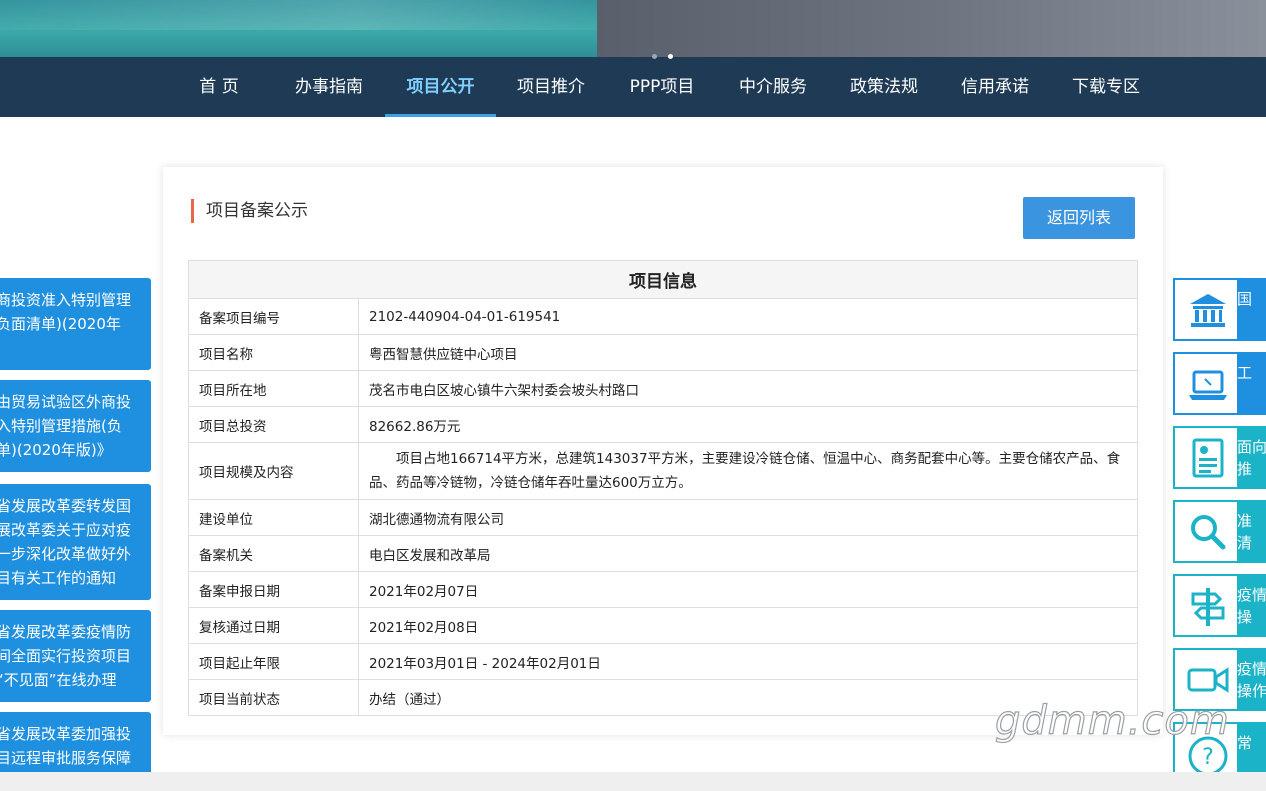  Describe the element at coordinates (773, 87) in the screenshot. I see `nav-item-agency: 中介服务` at that location.